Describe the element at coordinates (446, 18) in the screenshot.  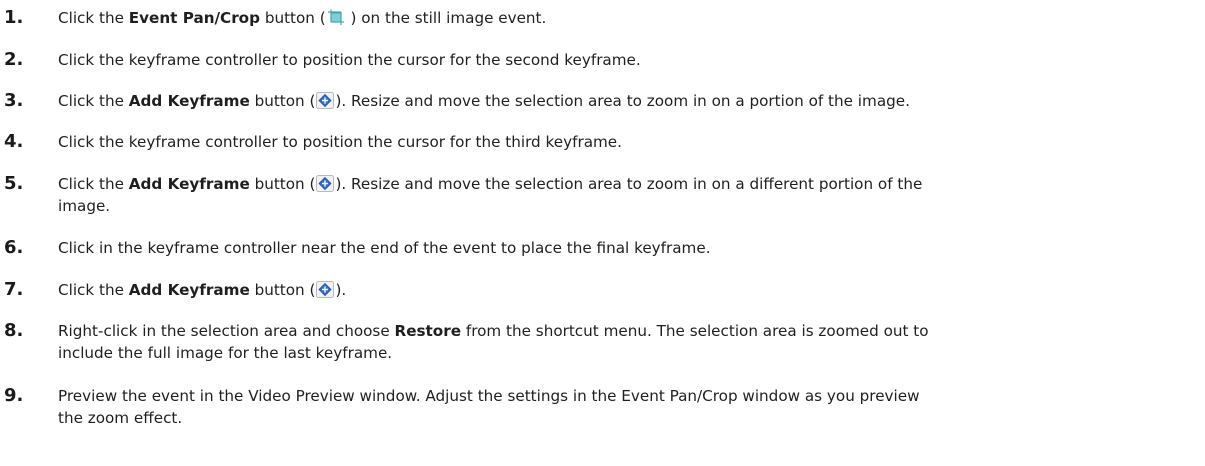
I see `step-text-part: ) on the still image event.` at that location.